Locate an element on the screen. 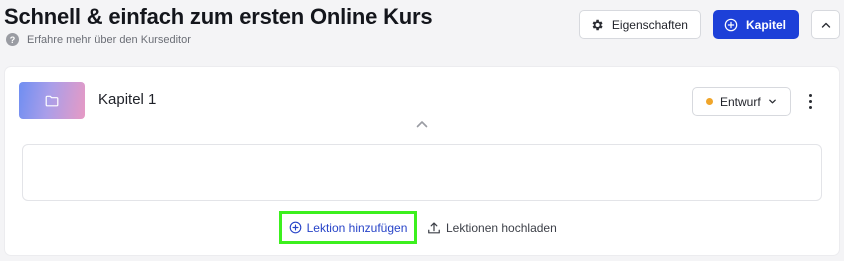 The width and height of the screenshot is (844, 261). chevron-up-icon is located at coordinates (825, 25).